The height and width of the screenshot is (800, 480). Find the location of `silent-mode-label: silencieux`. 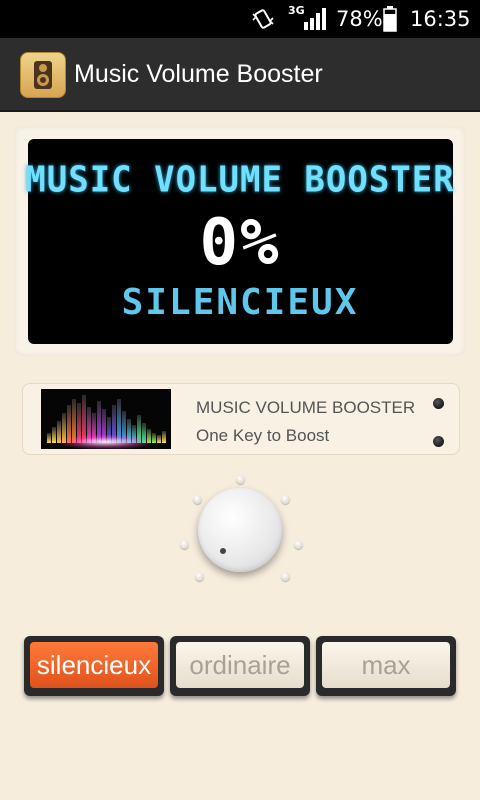

silent-mode-label: silencieux is located at coordinates (94, 665).